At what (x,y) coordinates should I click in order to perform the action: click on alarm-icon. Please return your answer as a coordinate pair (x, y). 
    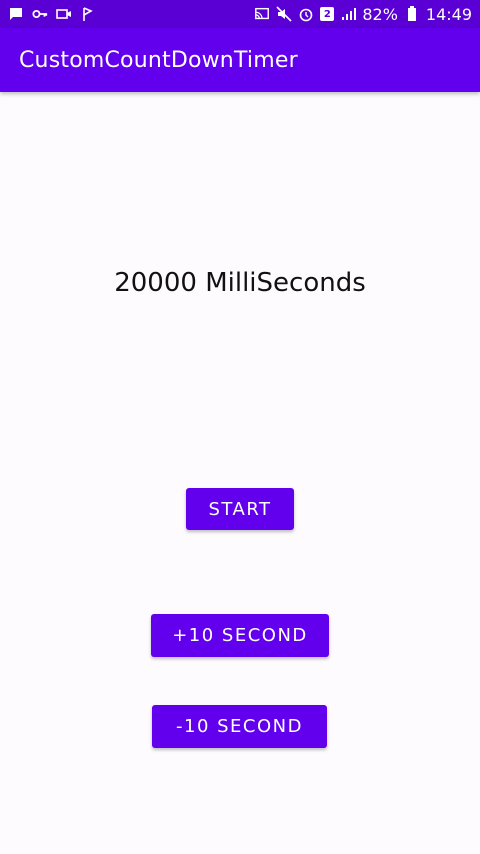
    Looking at the image, I should click on (306, 14).